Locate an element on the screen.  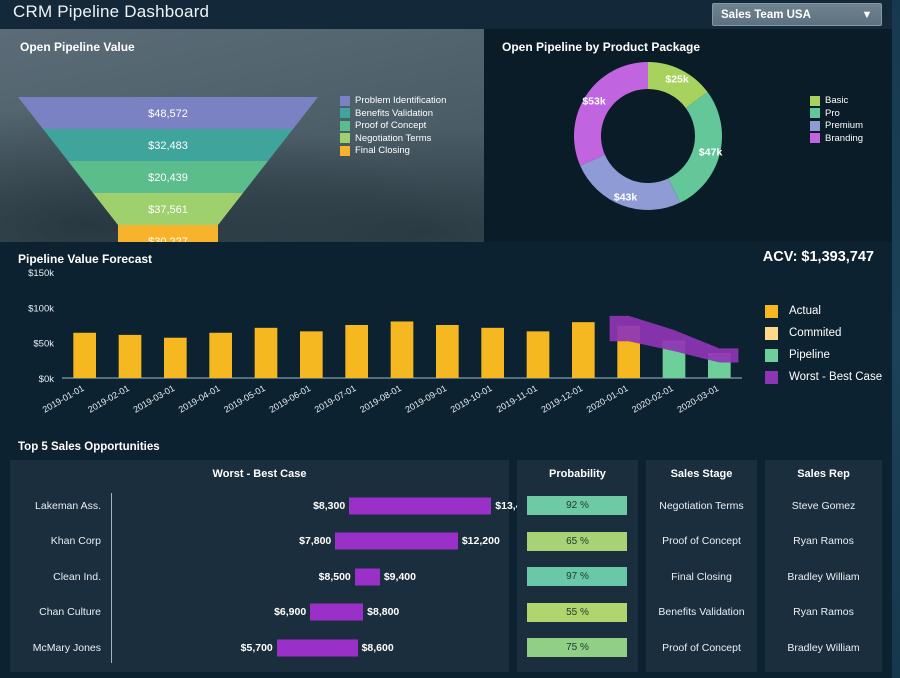
table-row: Steve Gomez is located at coordinates (823, 506).